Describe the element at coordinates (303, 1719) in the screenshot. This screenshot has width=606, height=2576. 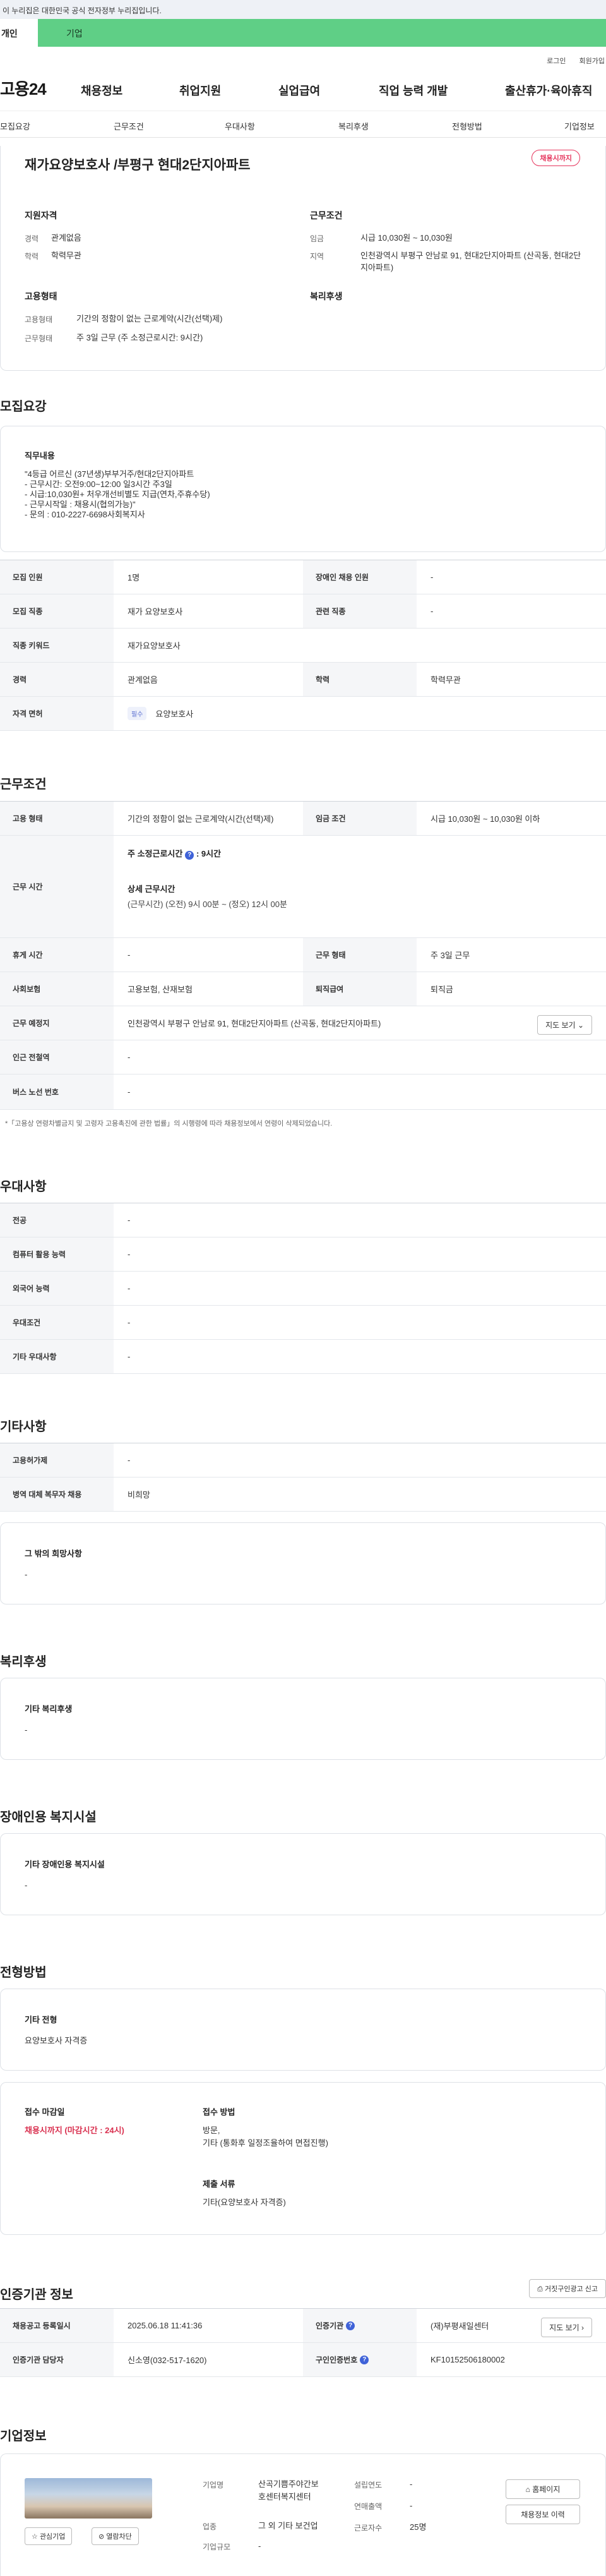
I see `welfare-card: 기타 복리후생 -` at that location.